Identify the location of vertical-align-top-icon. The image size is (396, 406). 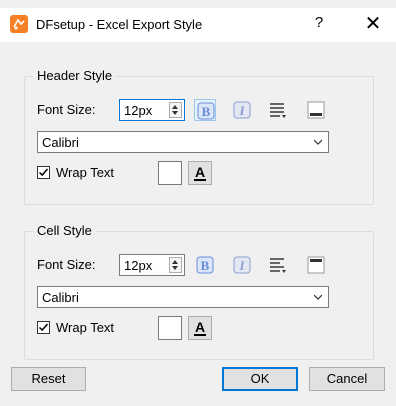
(316, 265).